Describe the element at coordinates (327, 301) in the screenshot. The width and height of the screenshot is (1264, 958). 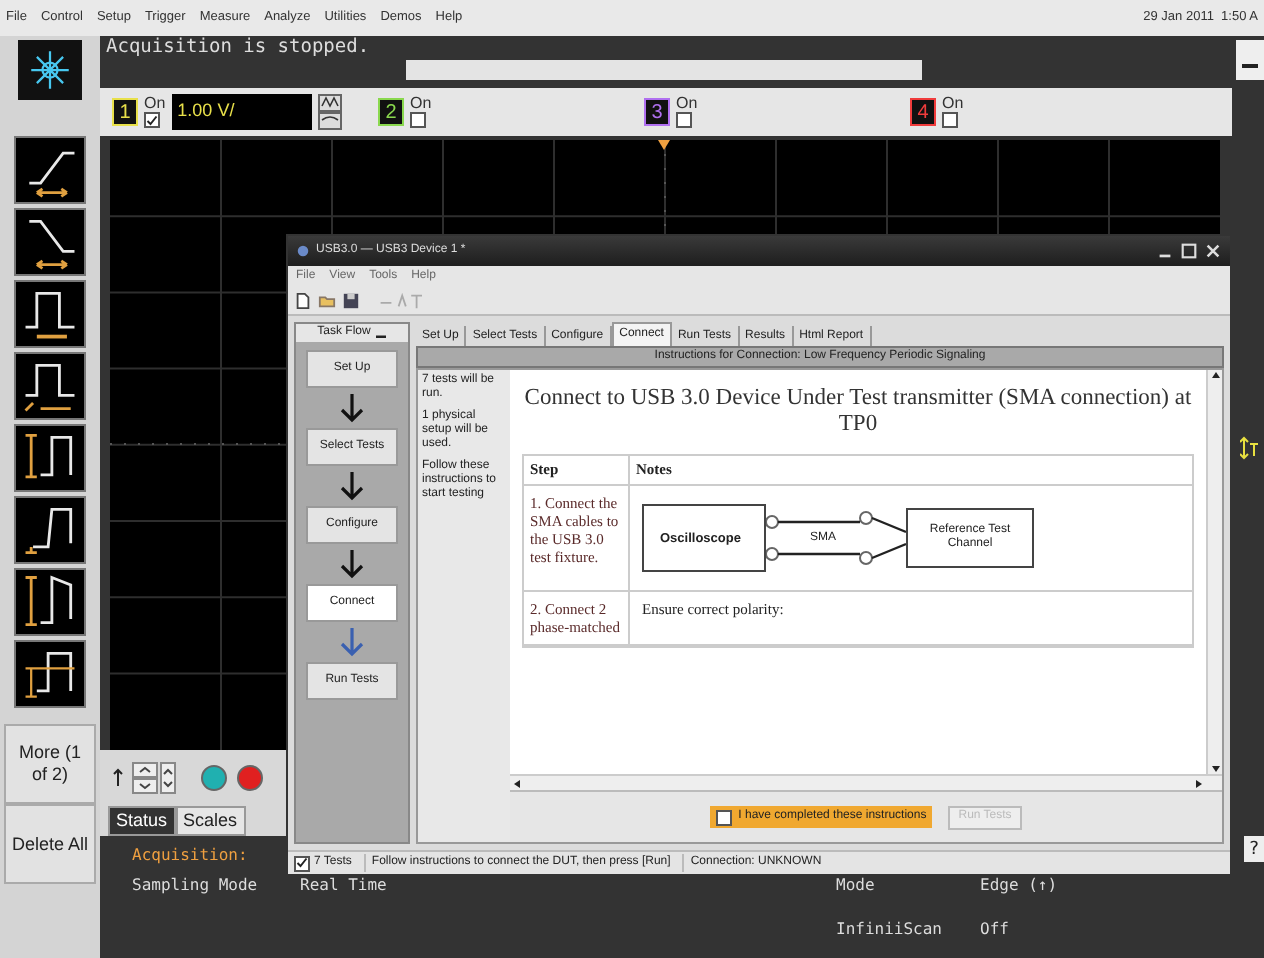
I see `open-folder-icon` at that location.